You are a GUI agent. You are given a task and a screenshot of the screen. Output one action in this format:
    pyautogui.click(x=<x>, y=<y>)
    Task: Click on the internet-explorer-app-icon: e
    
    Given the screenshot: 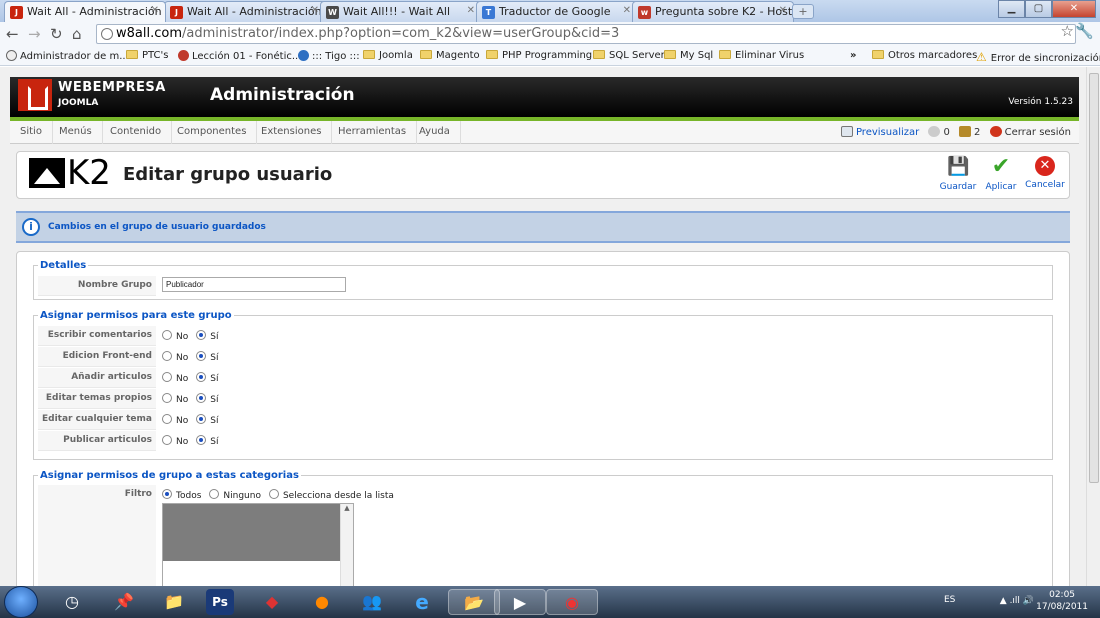 What is the action you would take?
    pyautogui.click(x=422, y=602)
    